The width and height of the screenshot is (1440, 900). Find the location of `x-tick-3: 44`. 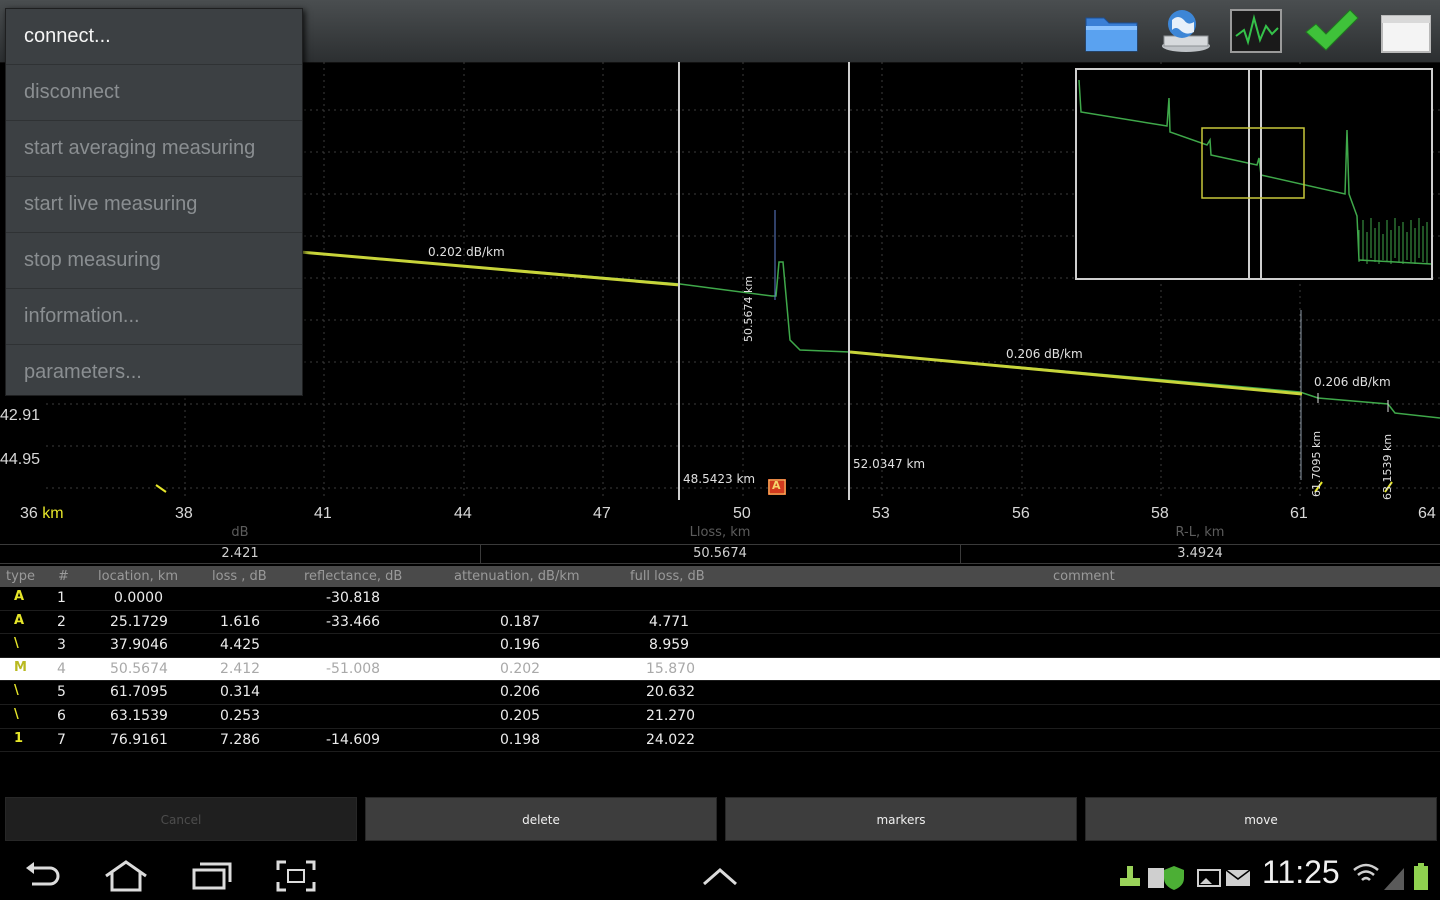

x-tick-3: 44 is located at coordinates (463, 513).